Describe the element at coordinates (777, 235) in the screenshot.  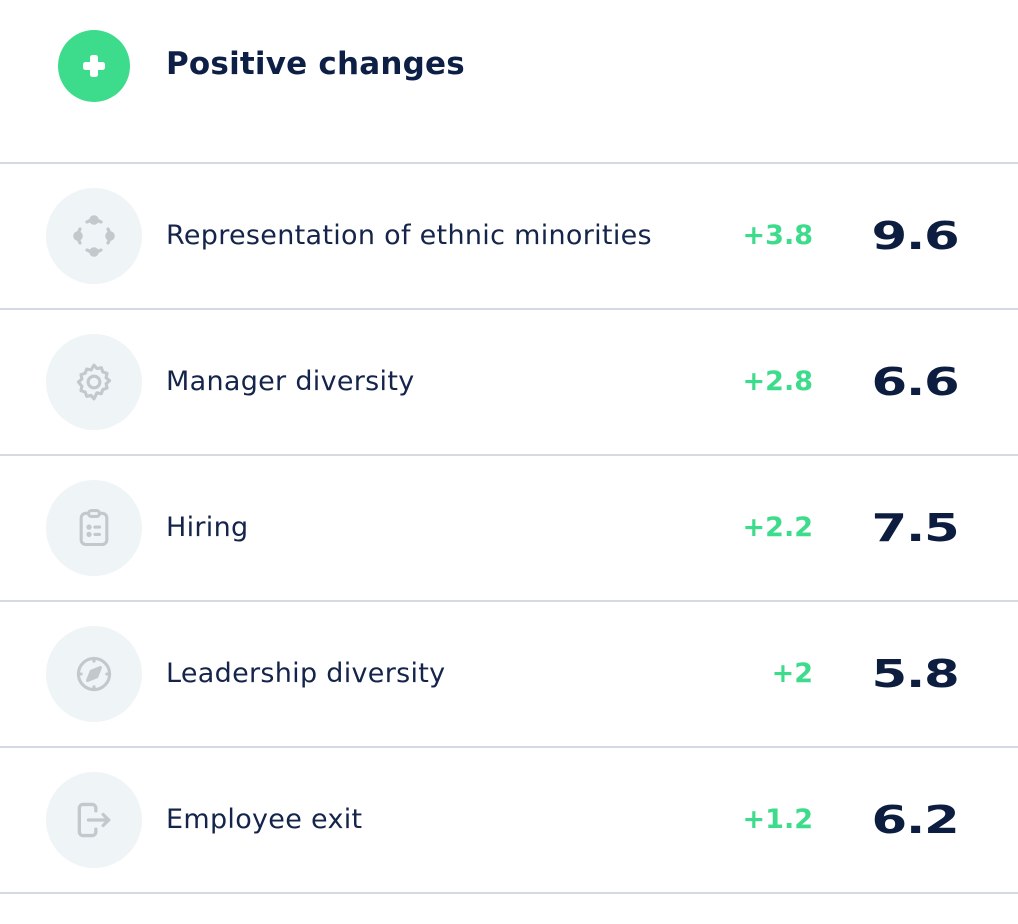
I see `item-delta: +3.8` at that location.